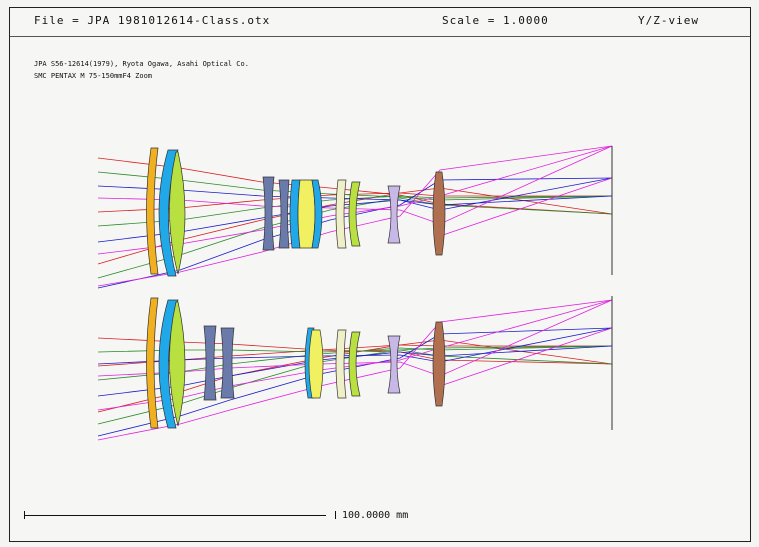 The height and width of the screenshot is (547, 759). What do you see at coordinates (375, 515) in the screenshot?
I see `scale-bar-label: 100.0000 mm` at bounding box center [375, 515].